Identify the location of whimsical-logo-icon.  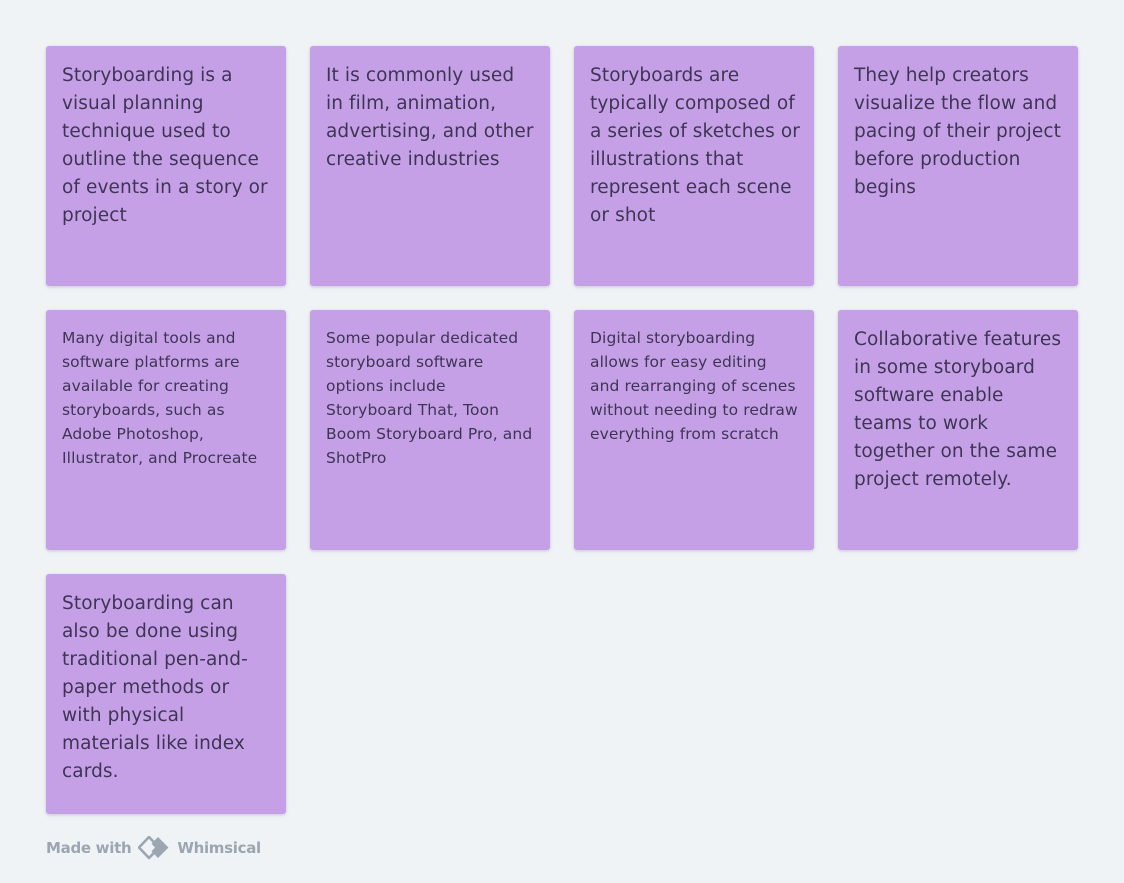
(154, 848).